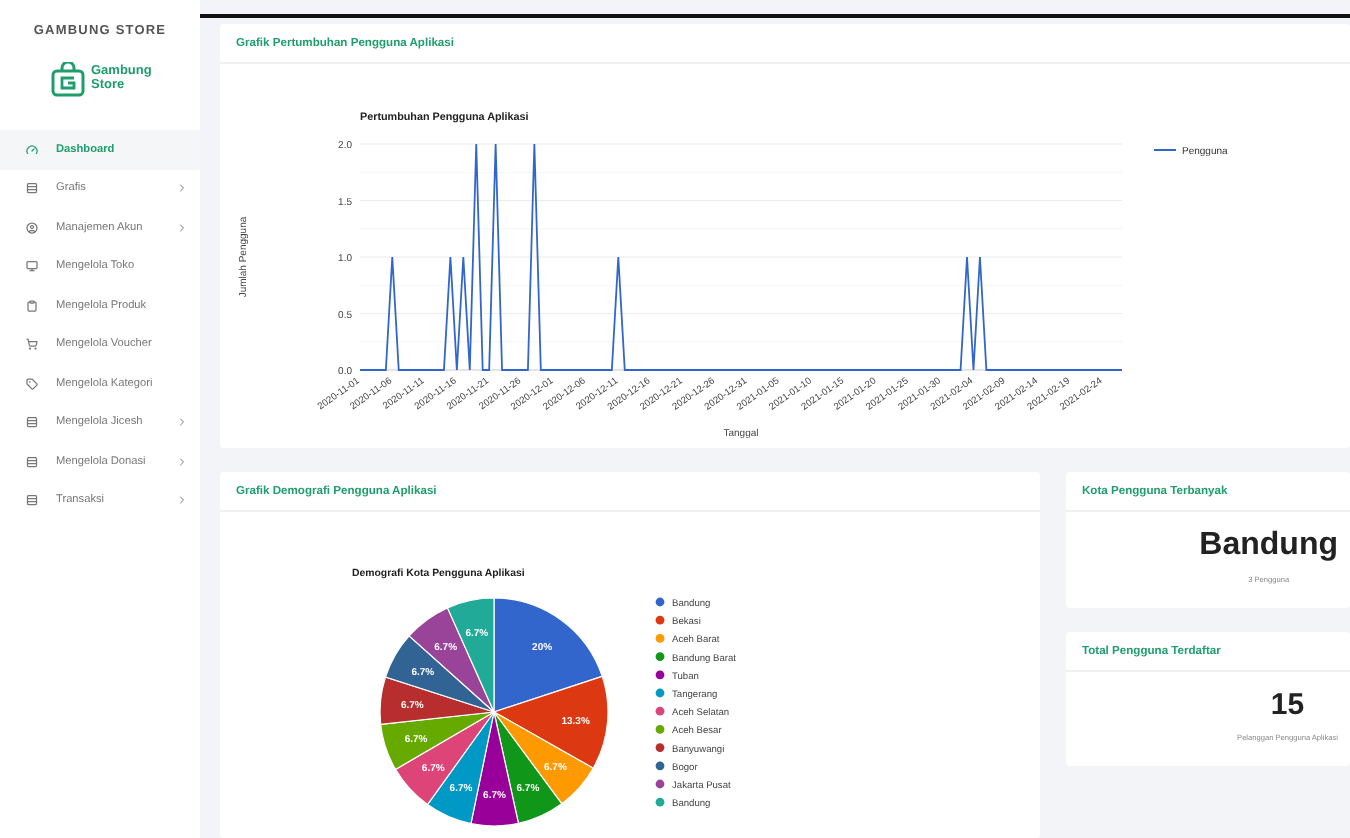  I want to click on user-icon, so click(32, 227).